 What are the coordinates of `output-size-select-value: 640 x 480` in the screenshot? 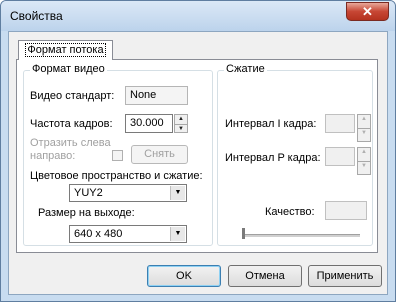 It's located at (98, 234).